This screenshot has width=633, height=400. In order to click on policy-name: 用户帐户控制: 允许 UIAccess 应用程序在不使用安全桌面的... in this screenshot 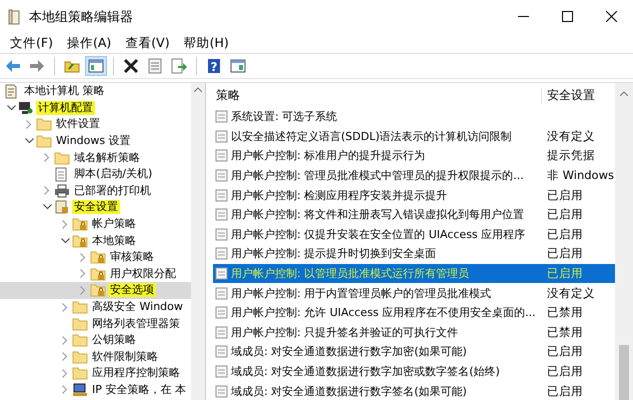, I will do `click(383, 312)`.